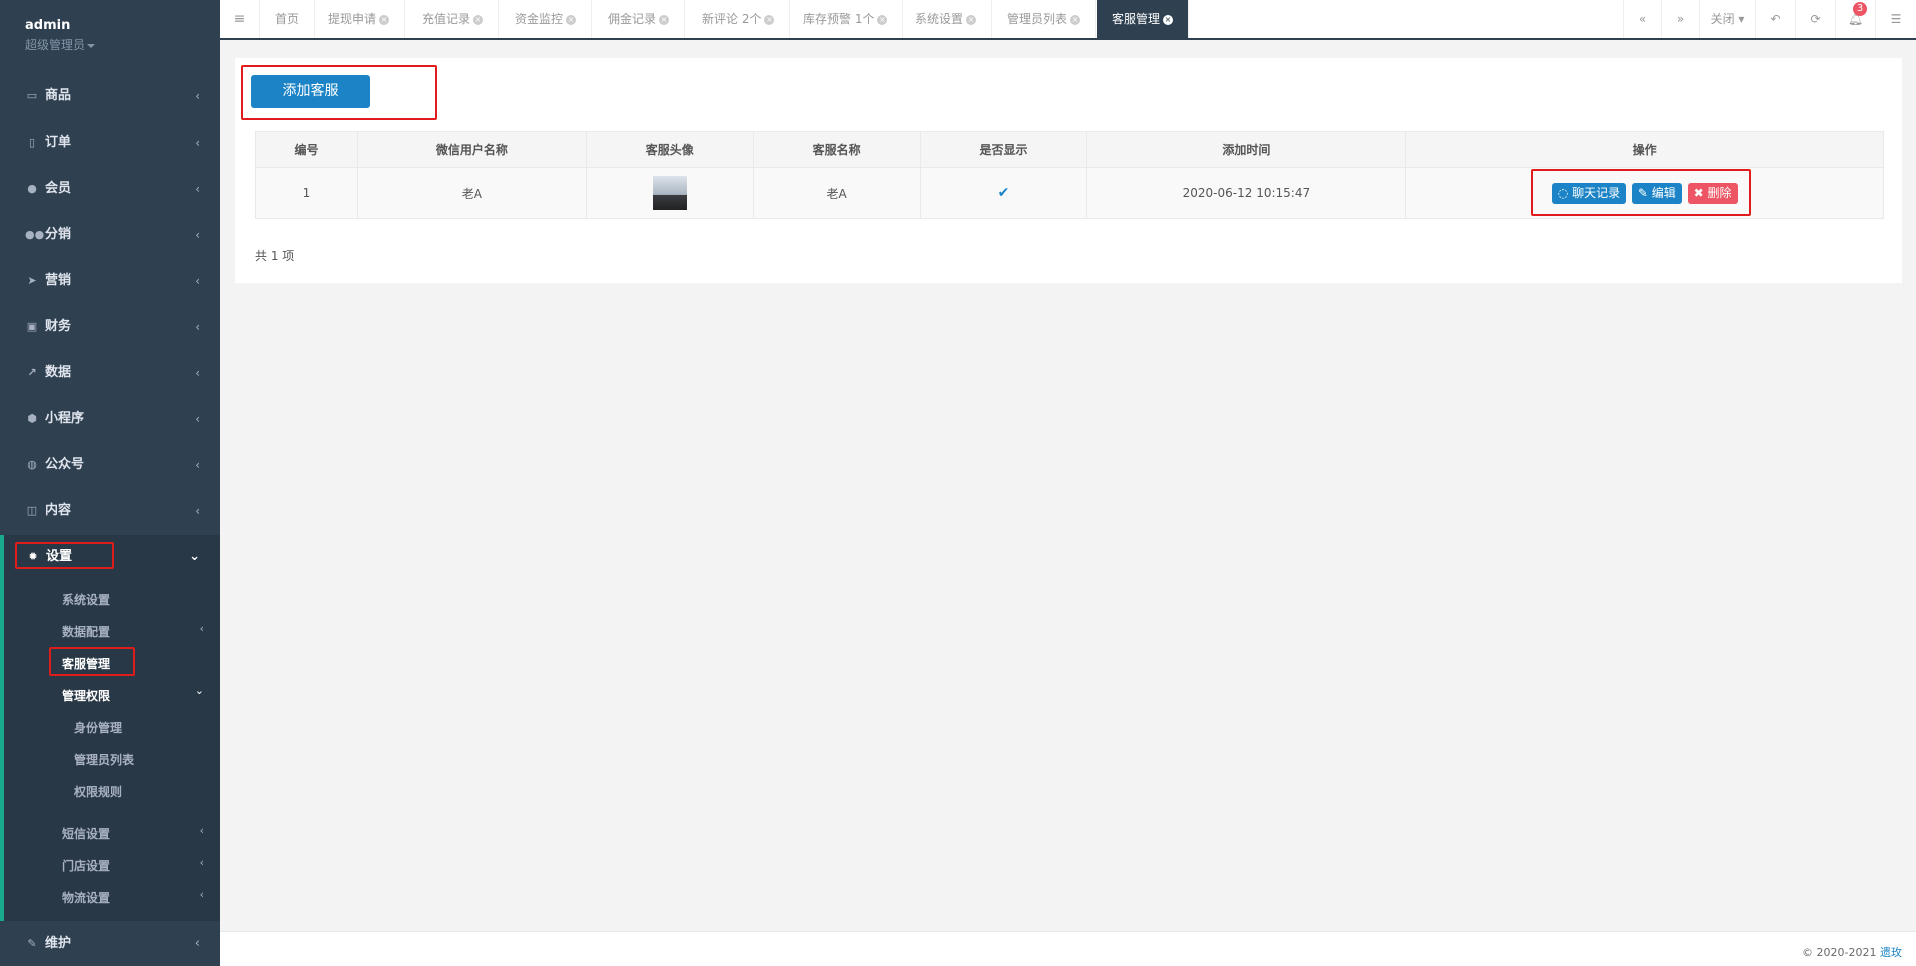  Describe the element at coordinates (471, 149) in the screenshot. I see `col-wechat-name: 微信用户名称` at that location.